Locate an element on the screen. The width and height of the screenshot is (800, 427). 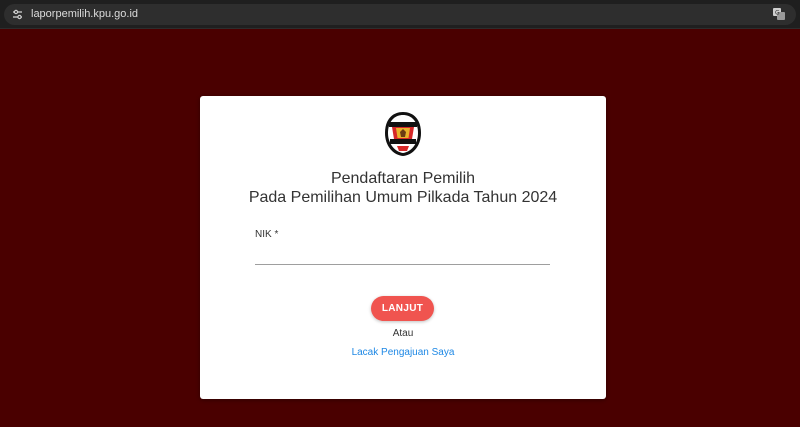
address-bar: laporpemilih.kpu.go.id G is located at coordinates (400, 14).